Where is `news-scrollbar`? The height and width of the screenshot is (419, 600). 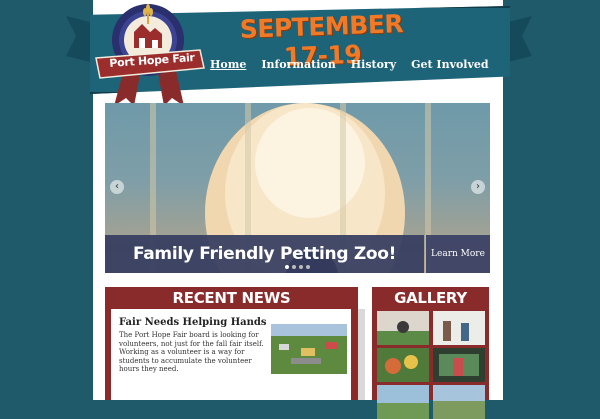 news-scrollbar is located at coordinates (361, 354).